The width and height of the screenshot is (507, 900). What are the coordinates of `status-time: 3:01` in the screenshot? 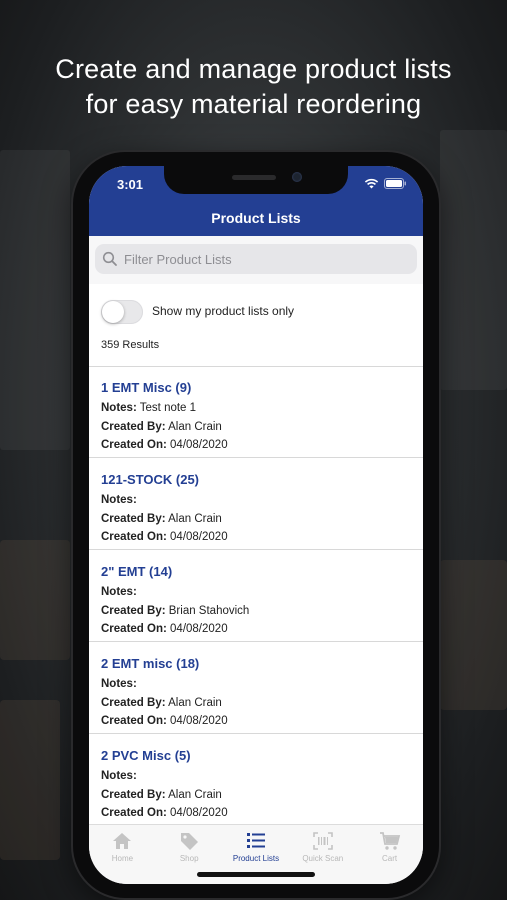 It's located at (130, 184).